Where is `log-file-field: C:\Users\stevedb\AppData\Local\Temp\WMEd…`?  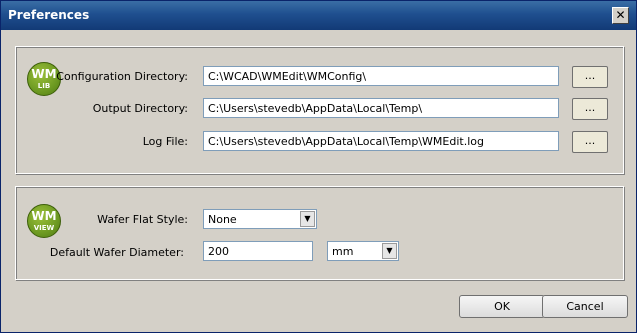
log-file-field: C:\Users\stevedb\AppData\Local\Temp\WMEd… is located at coordinates (381, 141).